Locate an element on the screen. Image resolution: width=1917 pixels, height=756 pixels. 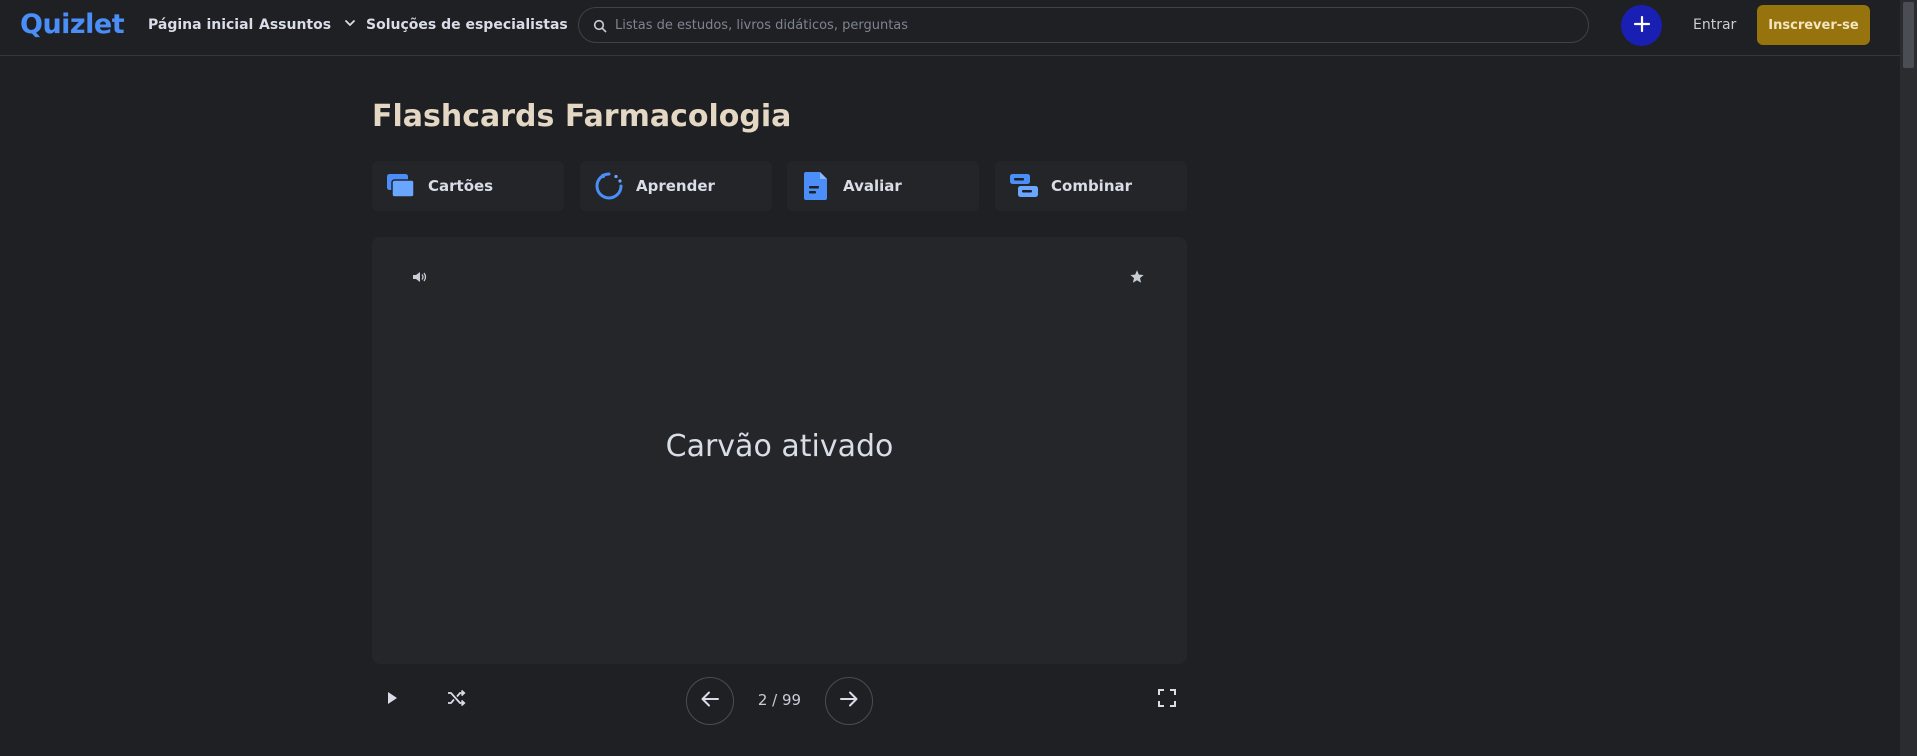
page-title: Flashcards Farmacologia is located at coordinates (582, 116).